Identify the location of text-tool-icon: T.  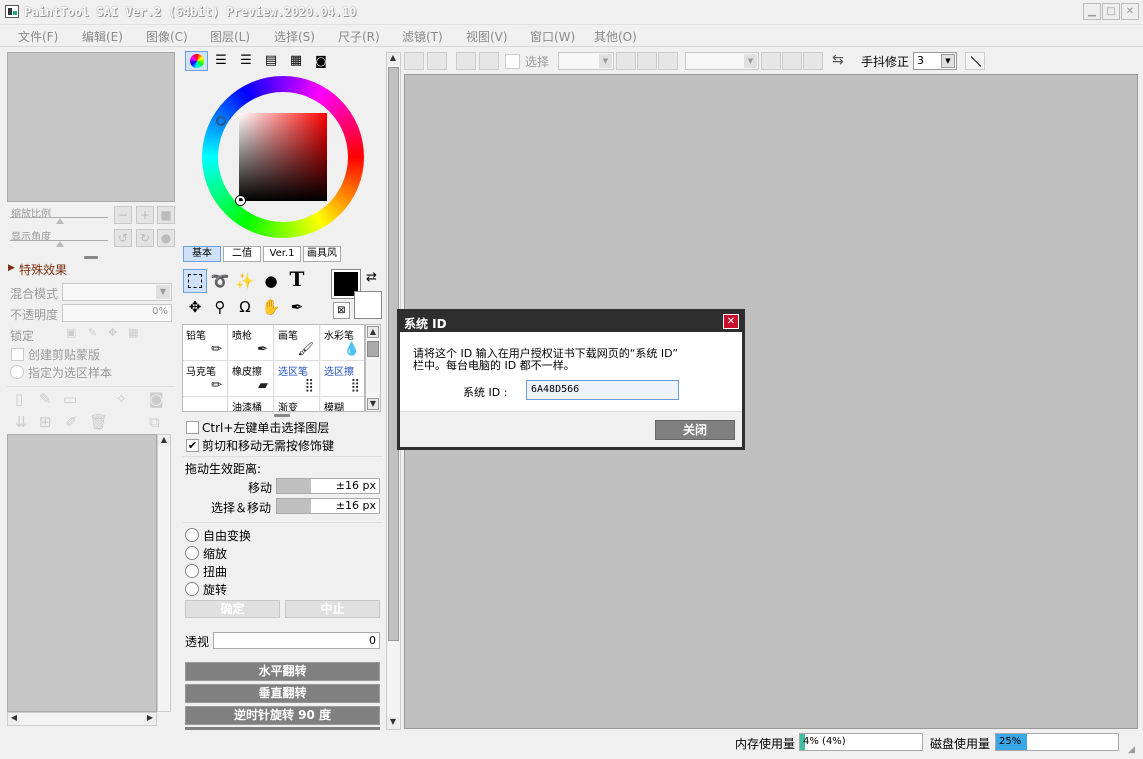
(297, 279).